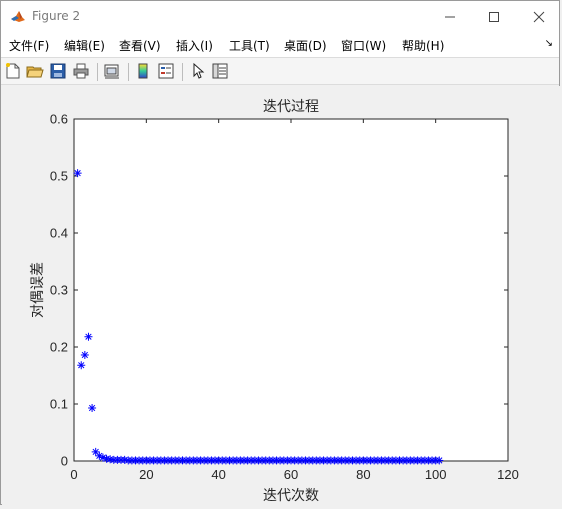  Describe the element at coordinates (291, 495) in the screenshot. I see `x-axis-label: 迭代次数` at that location.